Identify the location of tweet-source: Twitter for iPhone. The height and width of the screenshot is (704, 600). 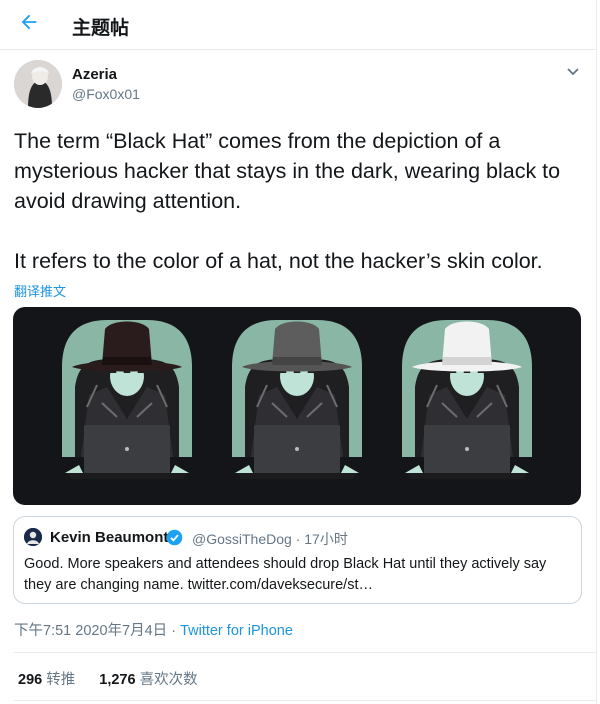
(236, 631).